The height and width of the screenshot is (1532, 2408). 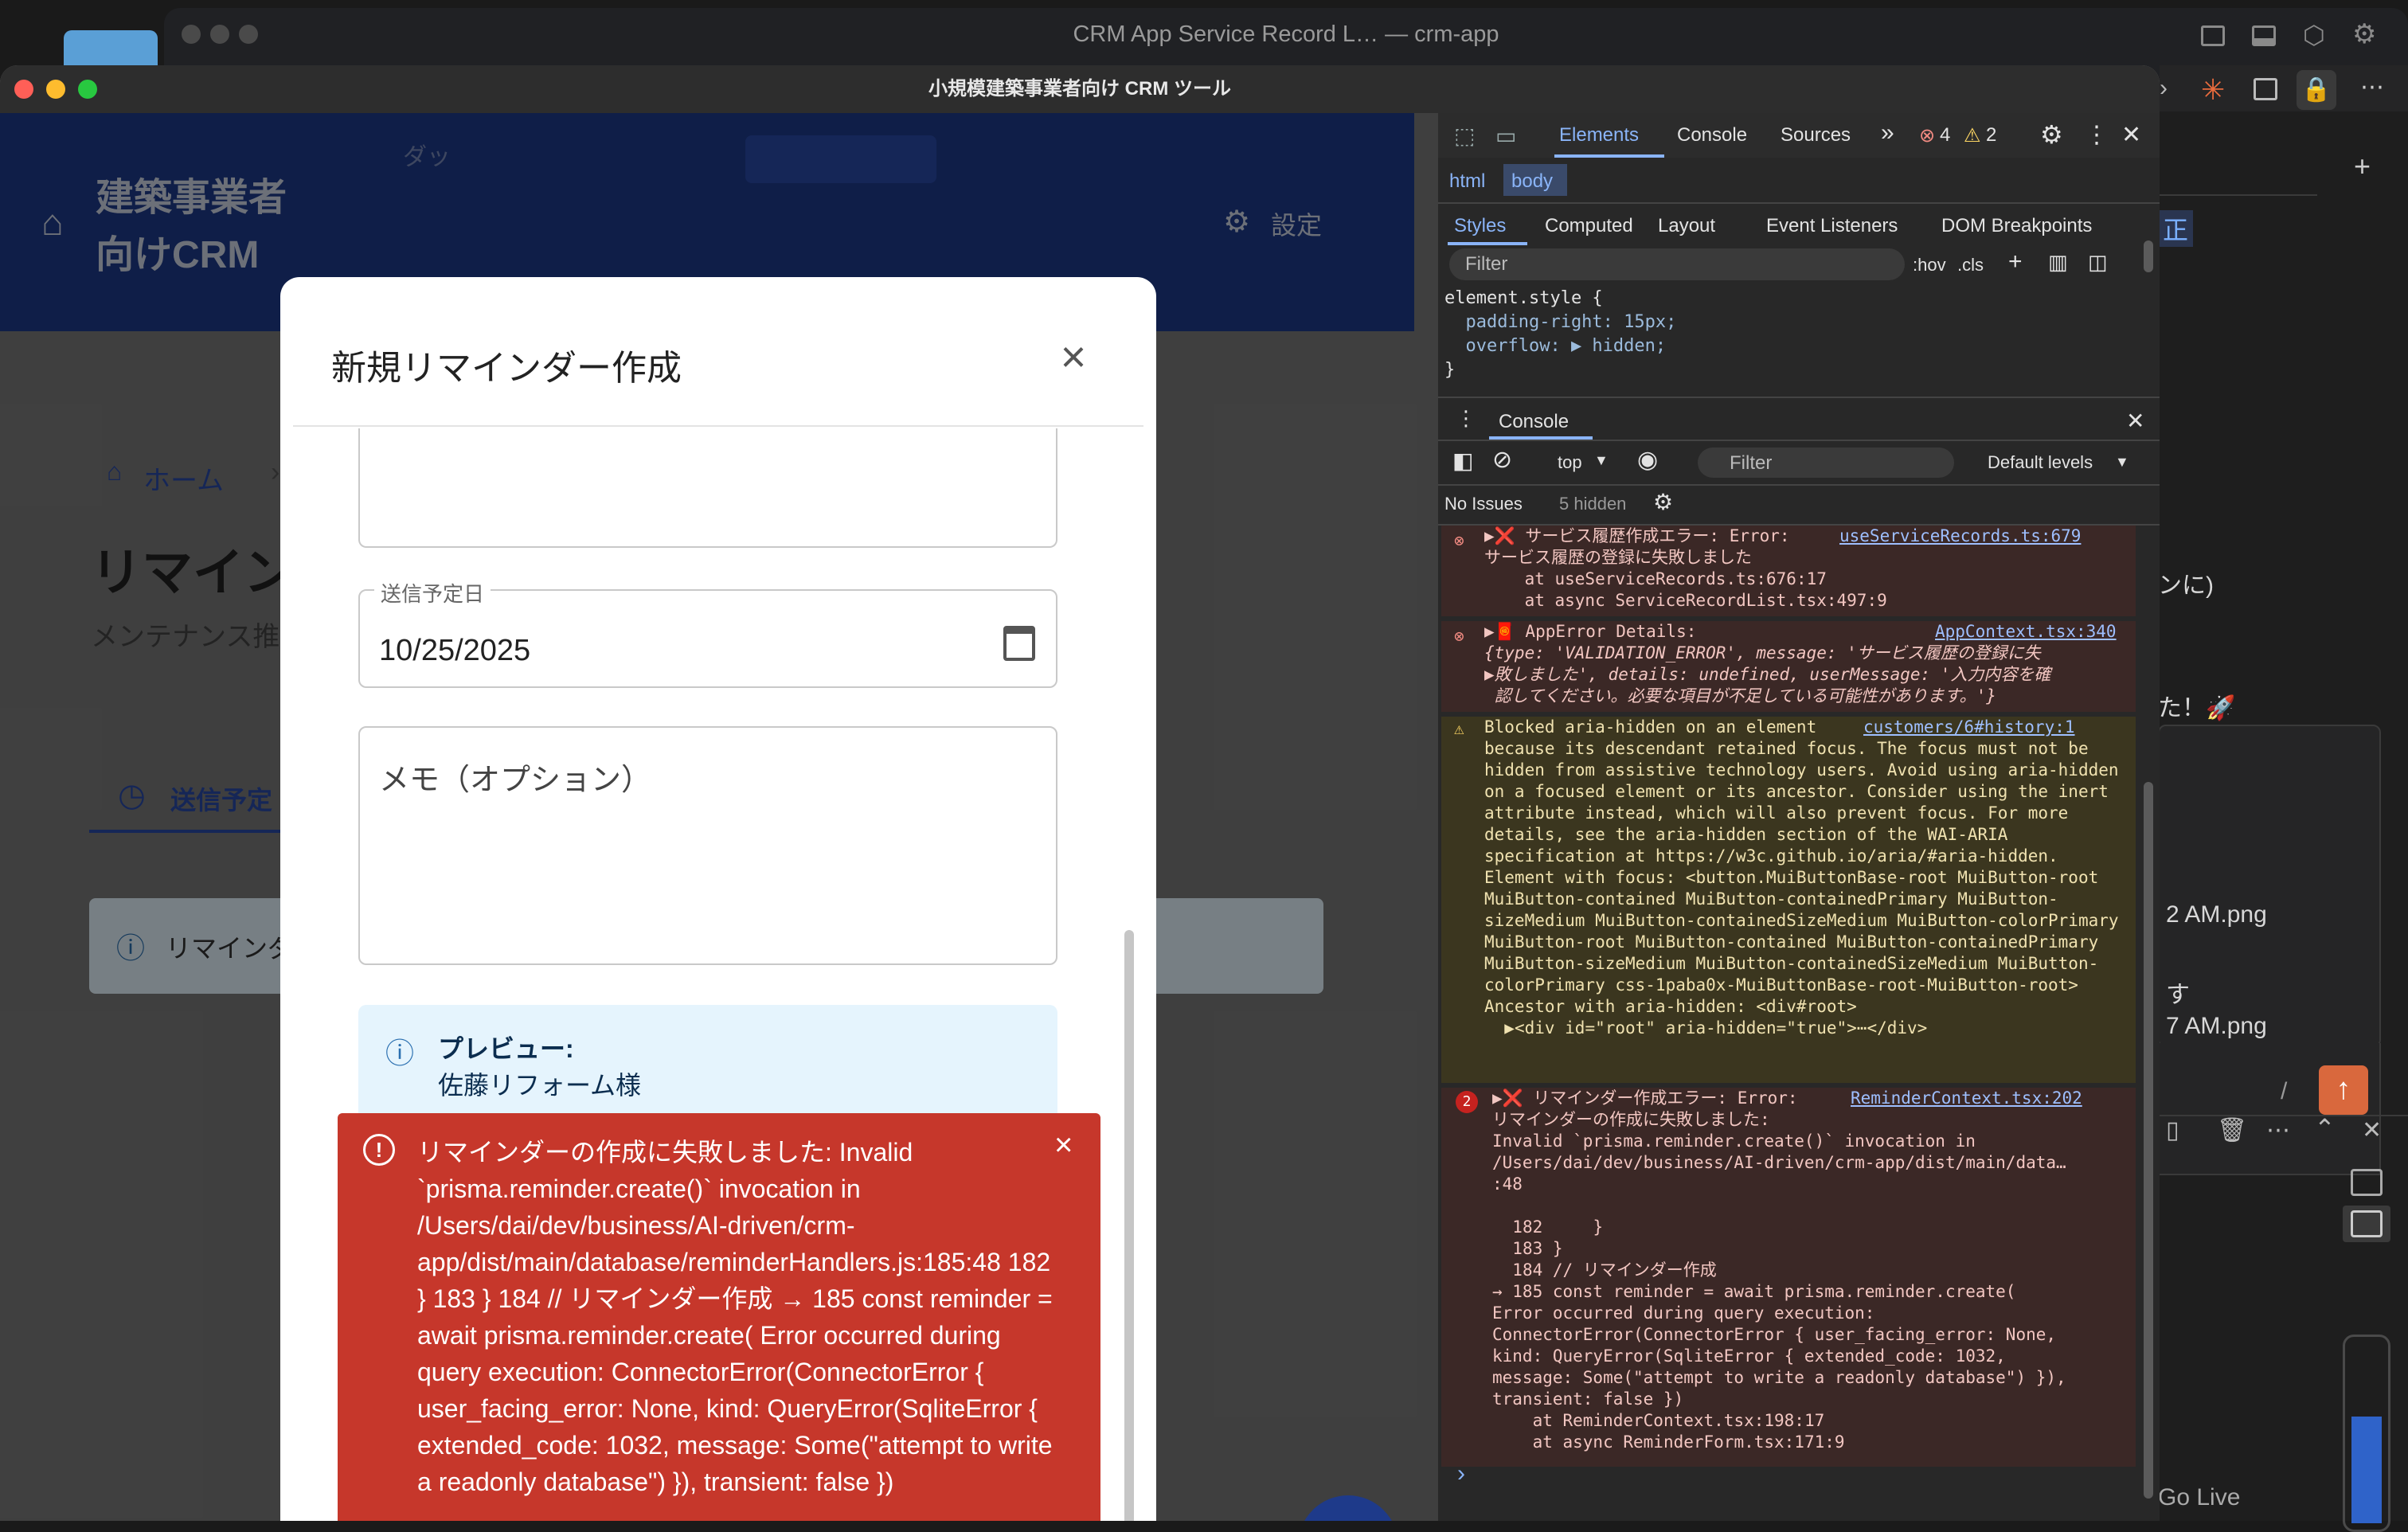 What do you see at coordinates (1532, 181) in the screenshot?
I see `breadcrumb-body: body` at bounding box center [1532, 181].